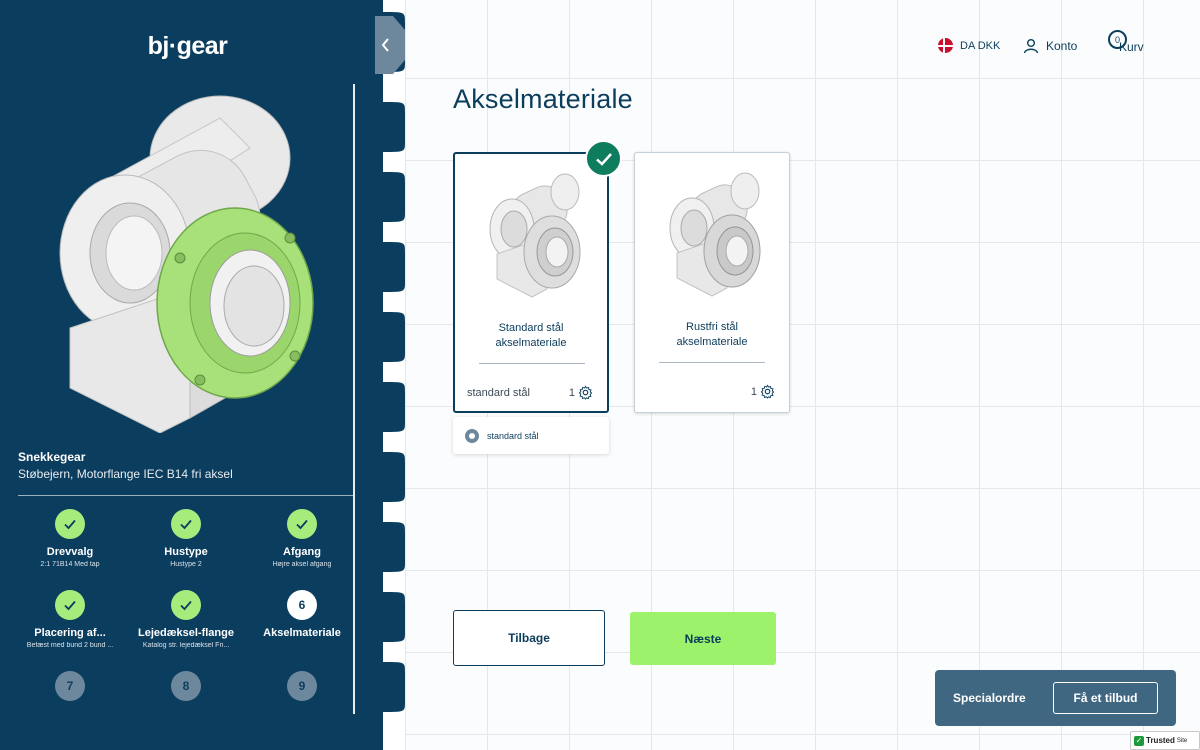 The width and height of the screenshot is (1200, 750). What do you see at coordinates (531, 336) in the screenshot?
I see `option-title: Standard stål akselmateriale` at bounding box center [531, 336].